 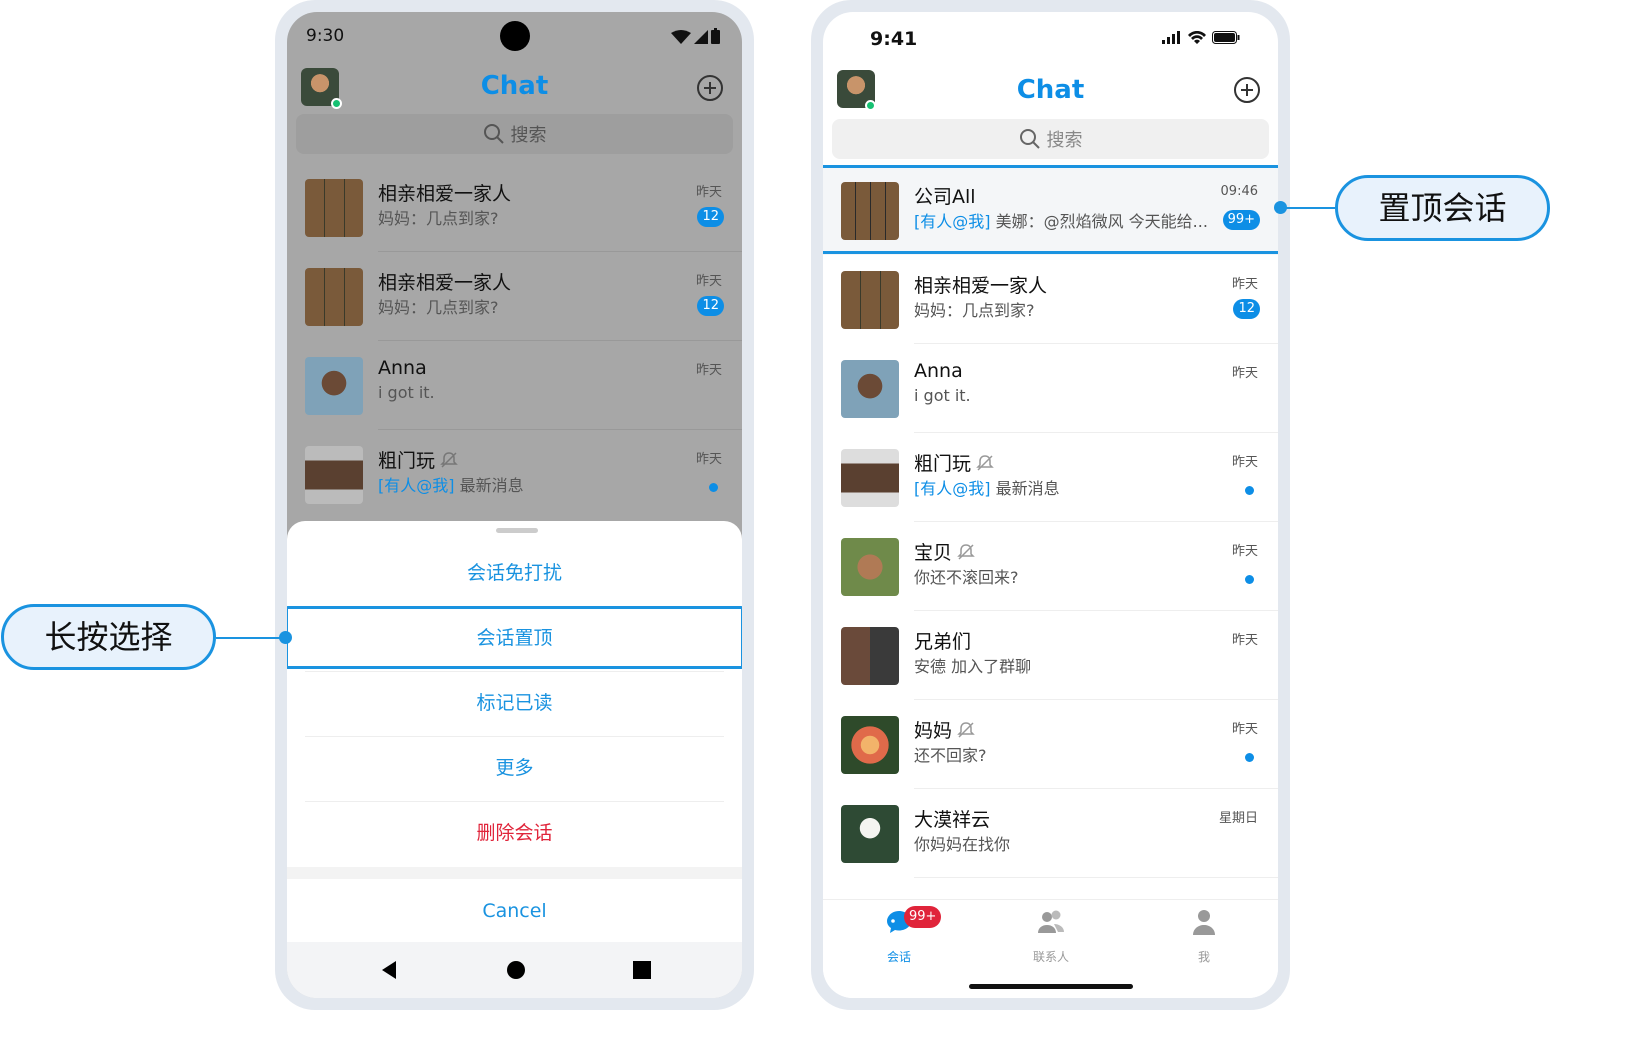 What do you see at coordinates (416, 485) in the screenshot?
I see `mention-tag: [有人@我]` at bounding box center [416, 485].